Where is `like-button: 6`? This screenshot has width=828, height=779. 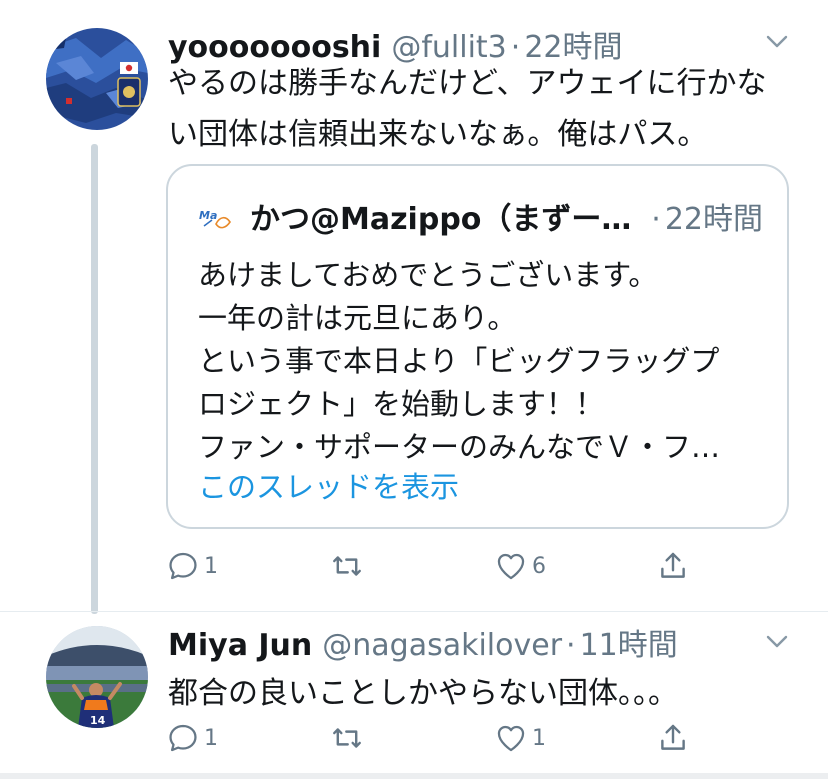
like-button: 6 is located at coordinates (520, 566).